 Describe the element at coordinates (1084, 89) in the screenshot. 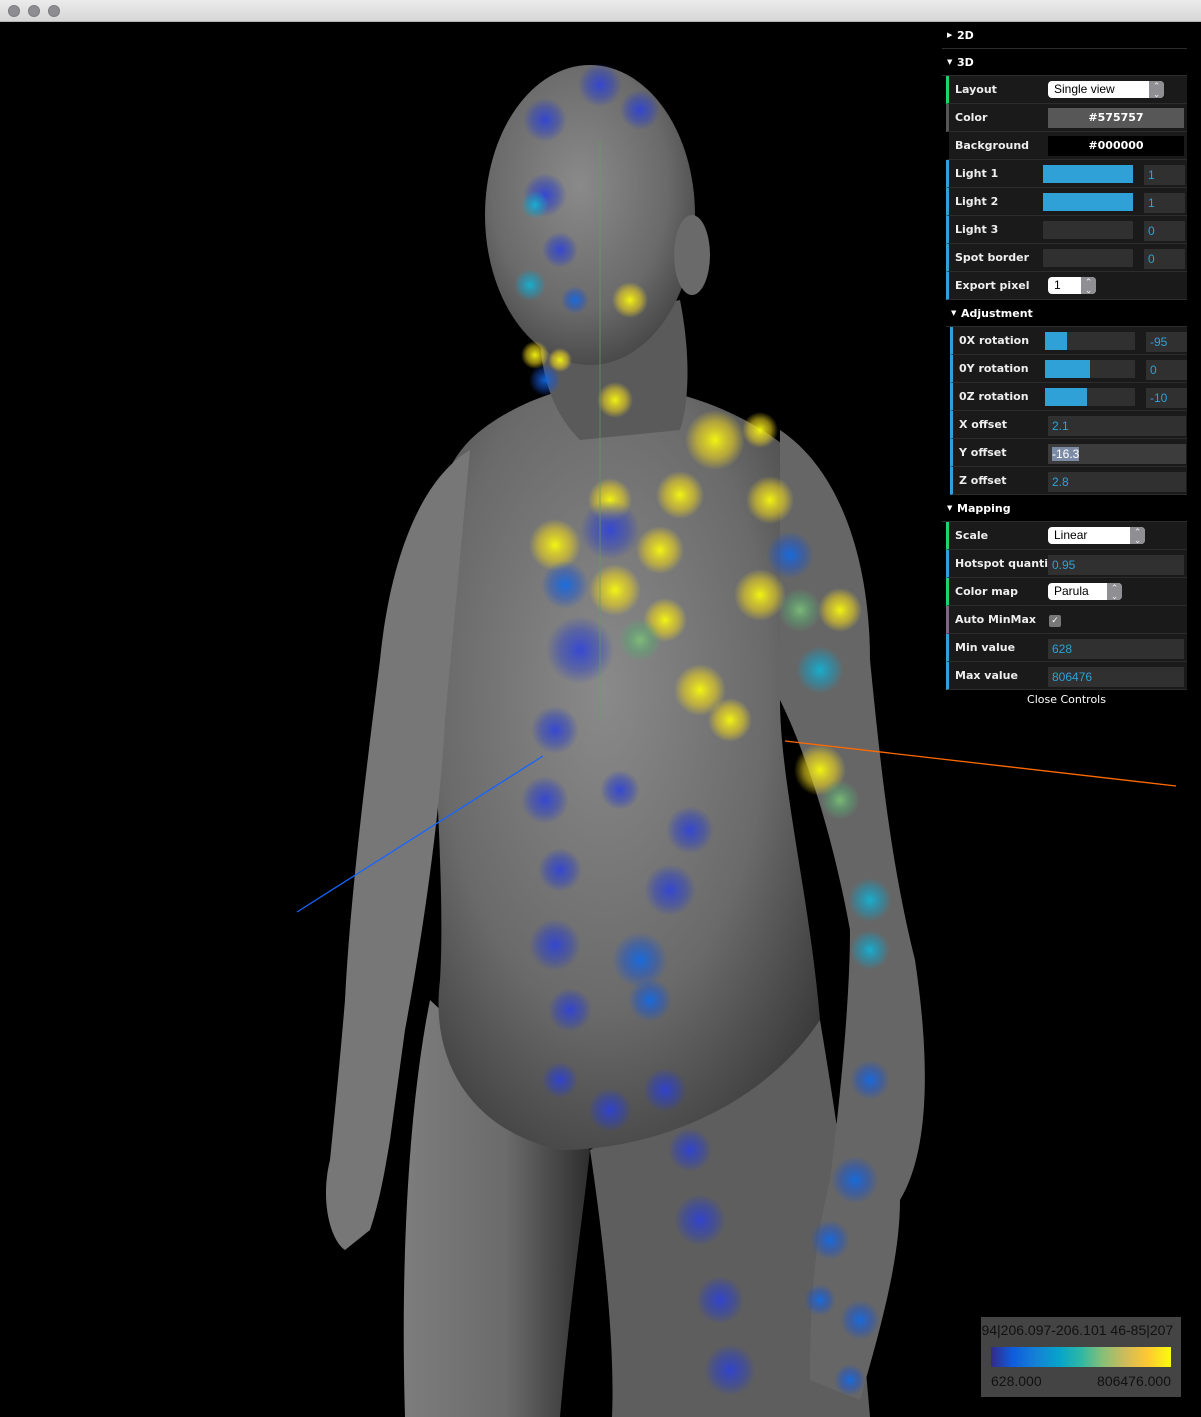

I see `layout-select-value: Single view` at that location.